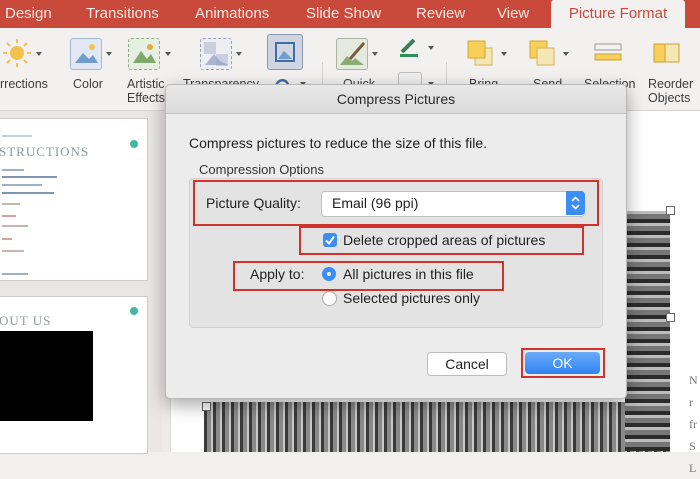 This screenshot has height=479, width=700. What do you see at coordinates (330, 240) in the screenshot?
I see `delete-cropped-checkbox` at bounding box center [330, 240].